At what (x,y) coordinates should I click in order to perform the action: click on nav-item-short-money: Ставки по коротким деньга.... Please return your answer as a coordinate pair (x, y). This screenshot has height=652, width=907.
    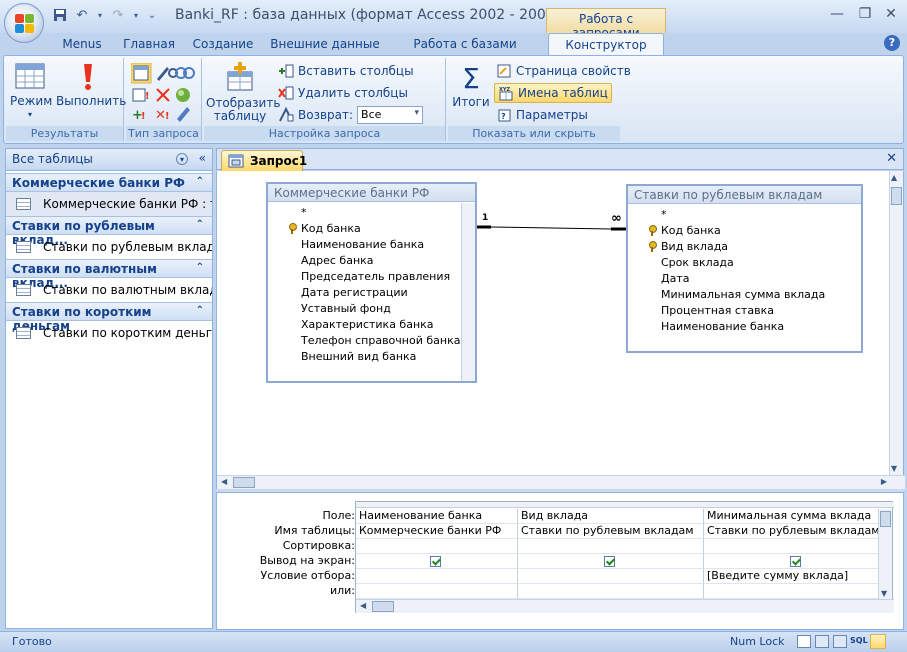
    Looking at the image, I should click on (109, 333).